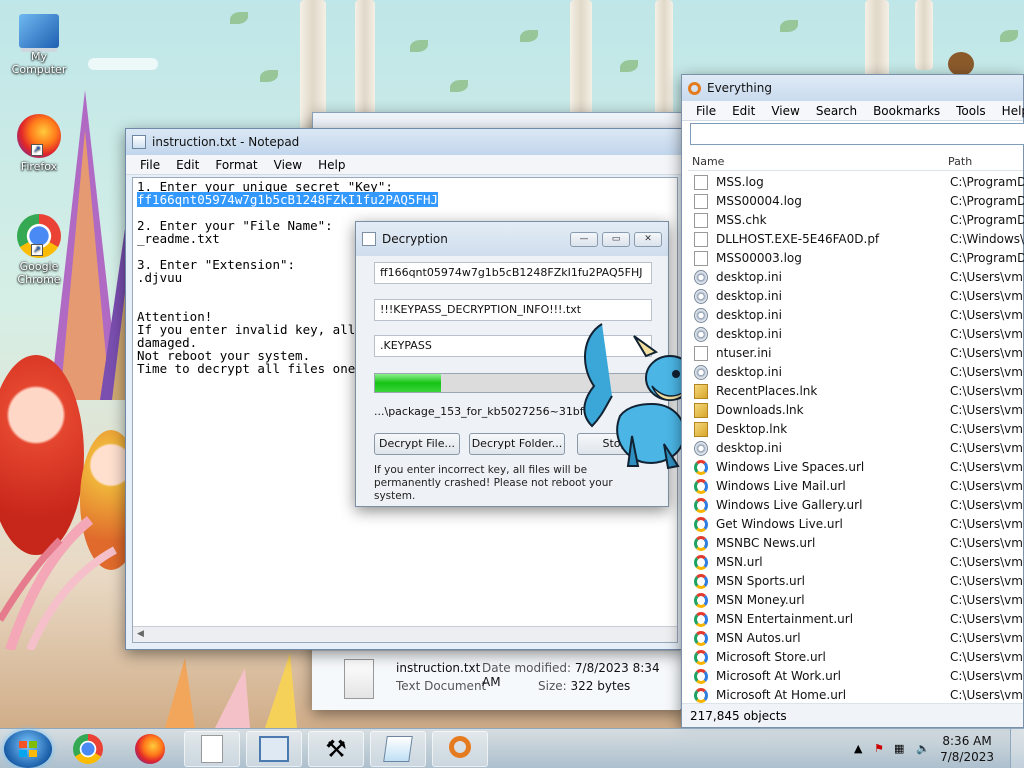  Describe the element at coordinates (856, 581) in the screenshot. I see `result-row: MSN Sports.url C:\Users\vm1\` at that location.